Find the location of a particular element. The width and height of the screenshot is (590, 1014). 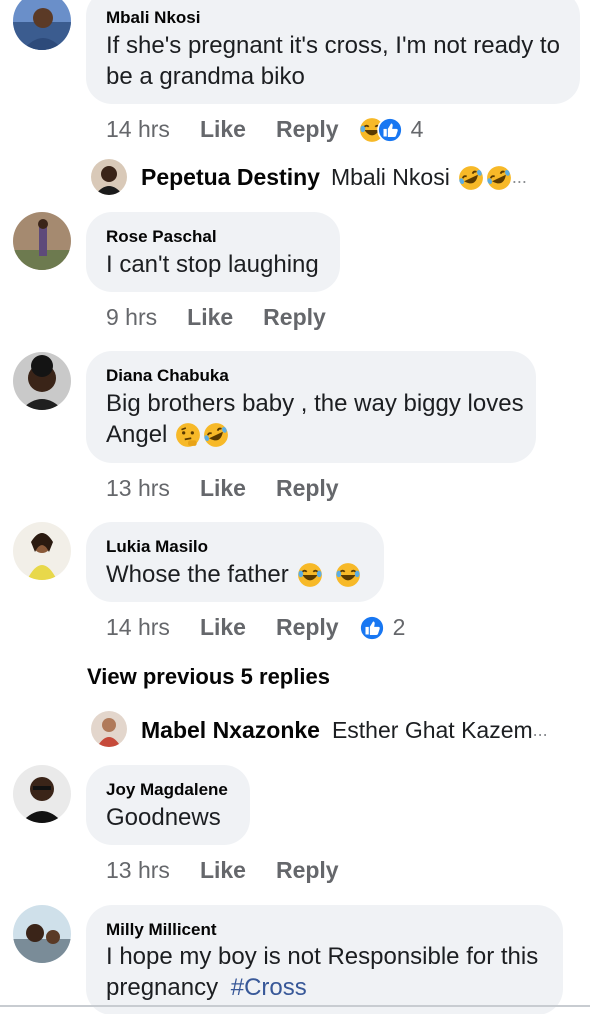

comment-text-line2: pregnancy #Cross is located at coordinates (206, 987).